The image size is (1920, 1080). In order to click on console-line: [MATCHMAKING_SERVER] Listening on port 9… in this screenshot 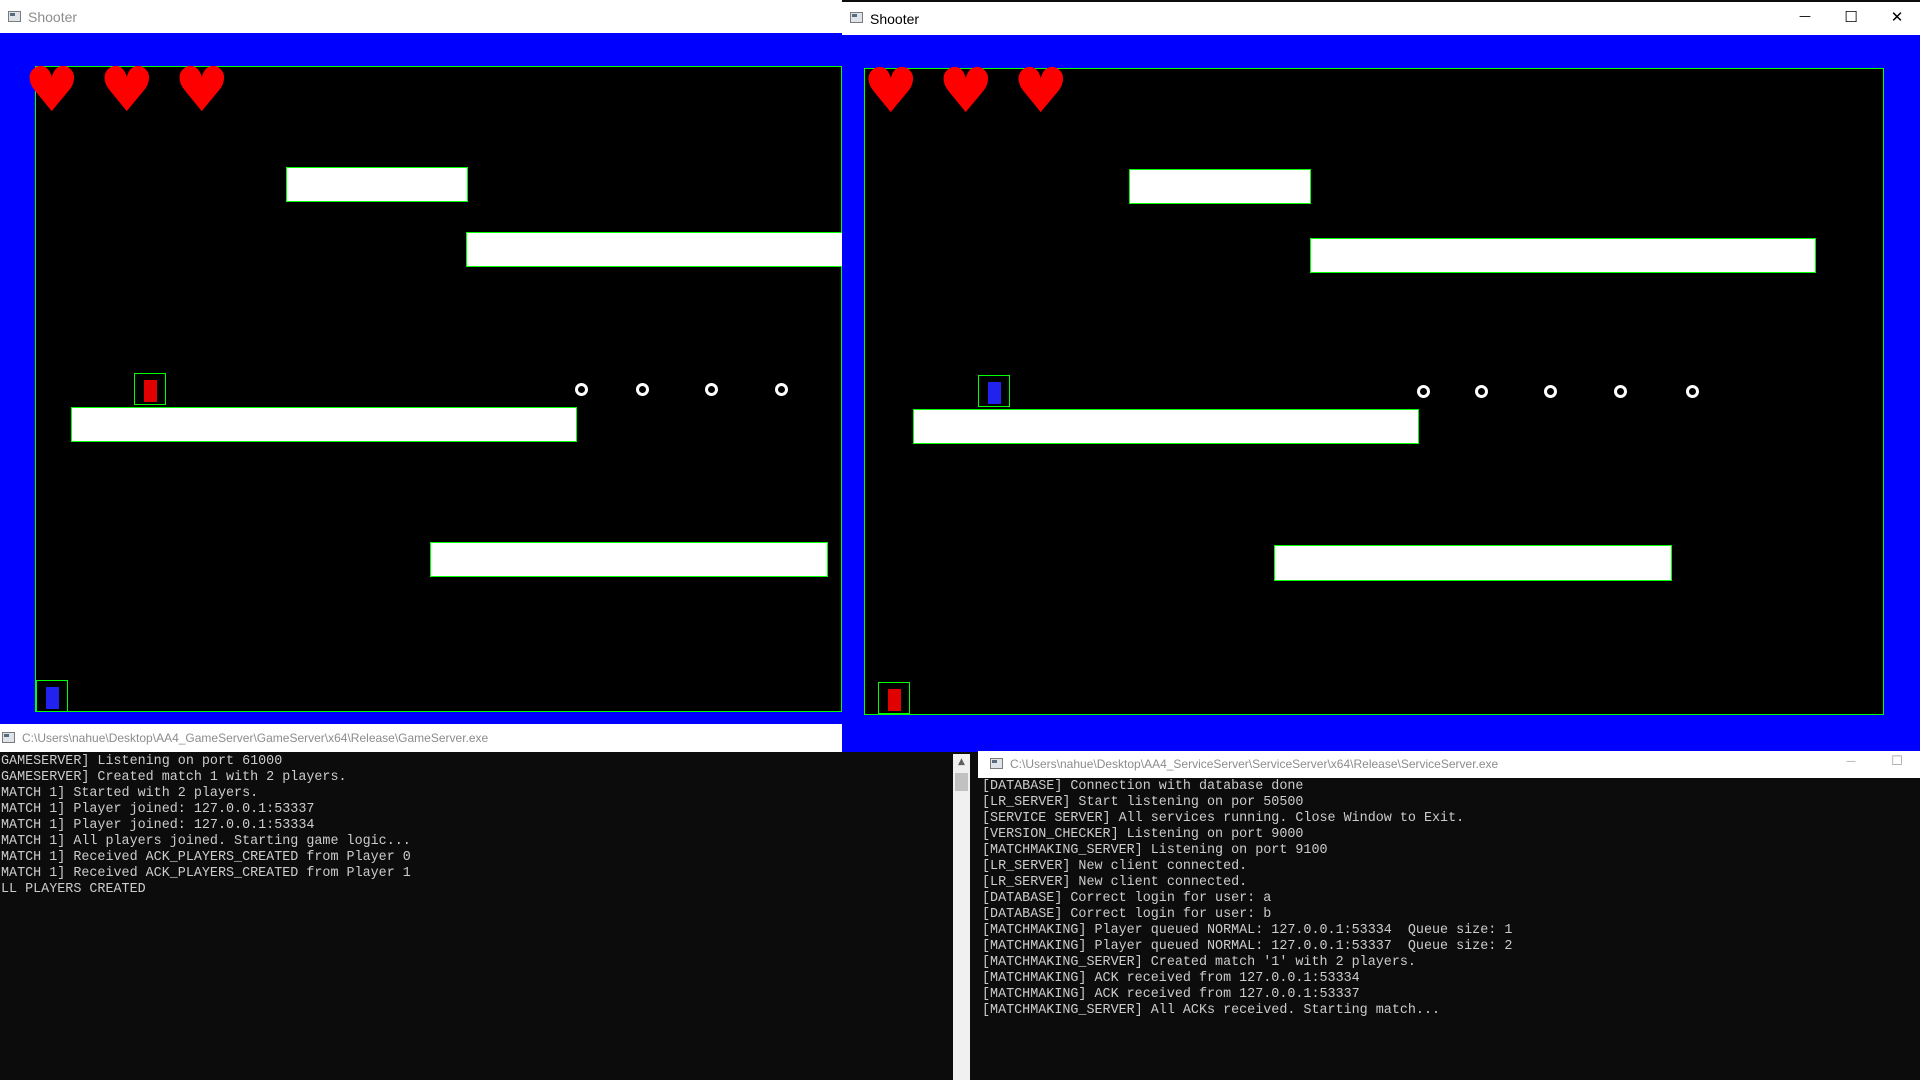, I will do `click(1155, 850)`.